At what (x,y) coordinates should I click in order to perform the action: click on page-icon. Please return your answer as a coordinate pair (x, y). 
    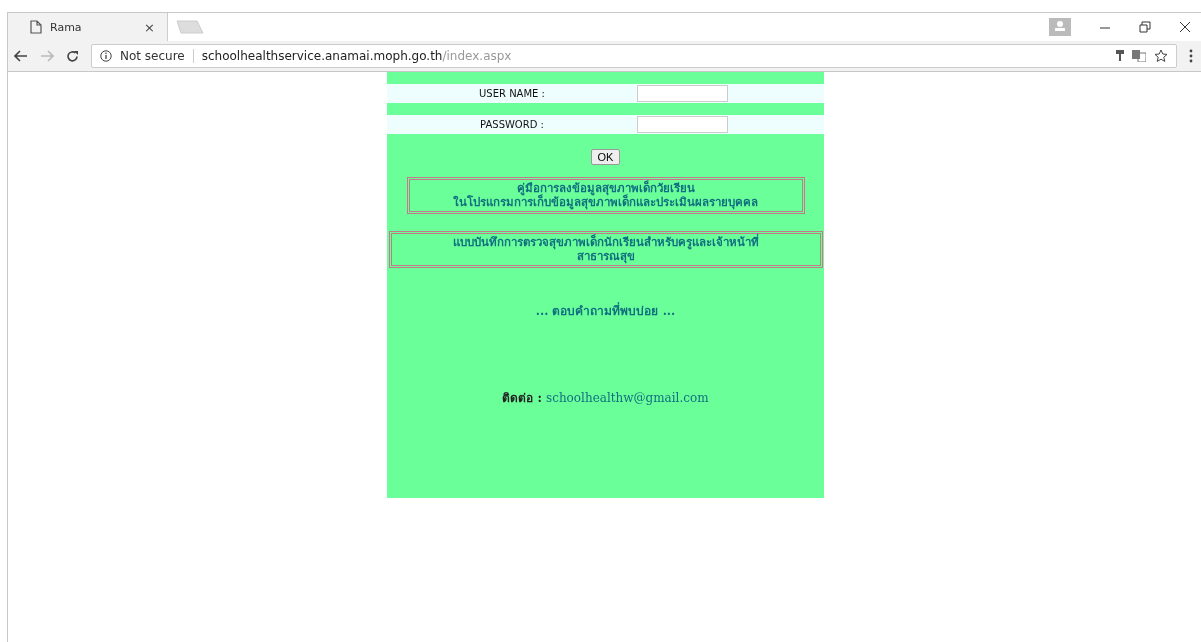
    Looking at the image, I should click on (36, 27).